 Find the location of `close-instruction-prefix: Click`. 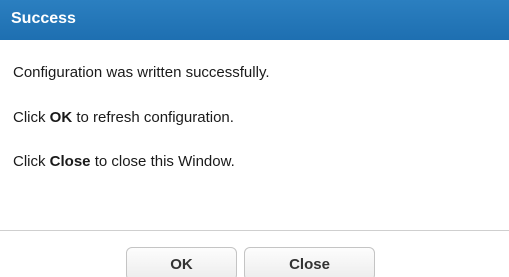

close-instruction-prefix: Click is located at coordinates (29, 161).